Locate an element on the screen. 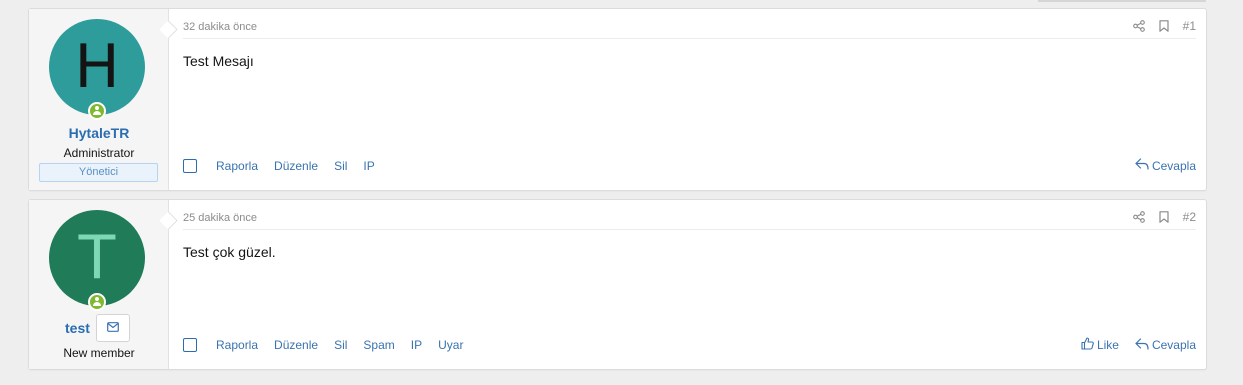  post-number-link: #2 is located at coordinates (1189, 217).